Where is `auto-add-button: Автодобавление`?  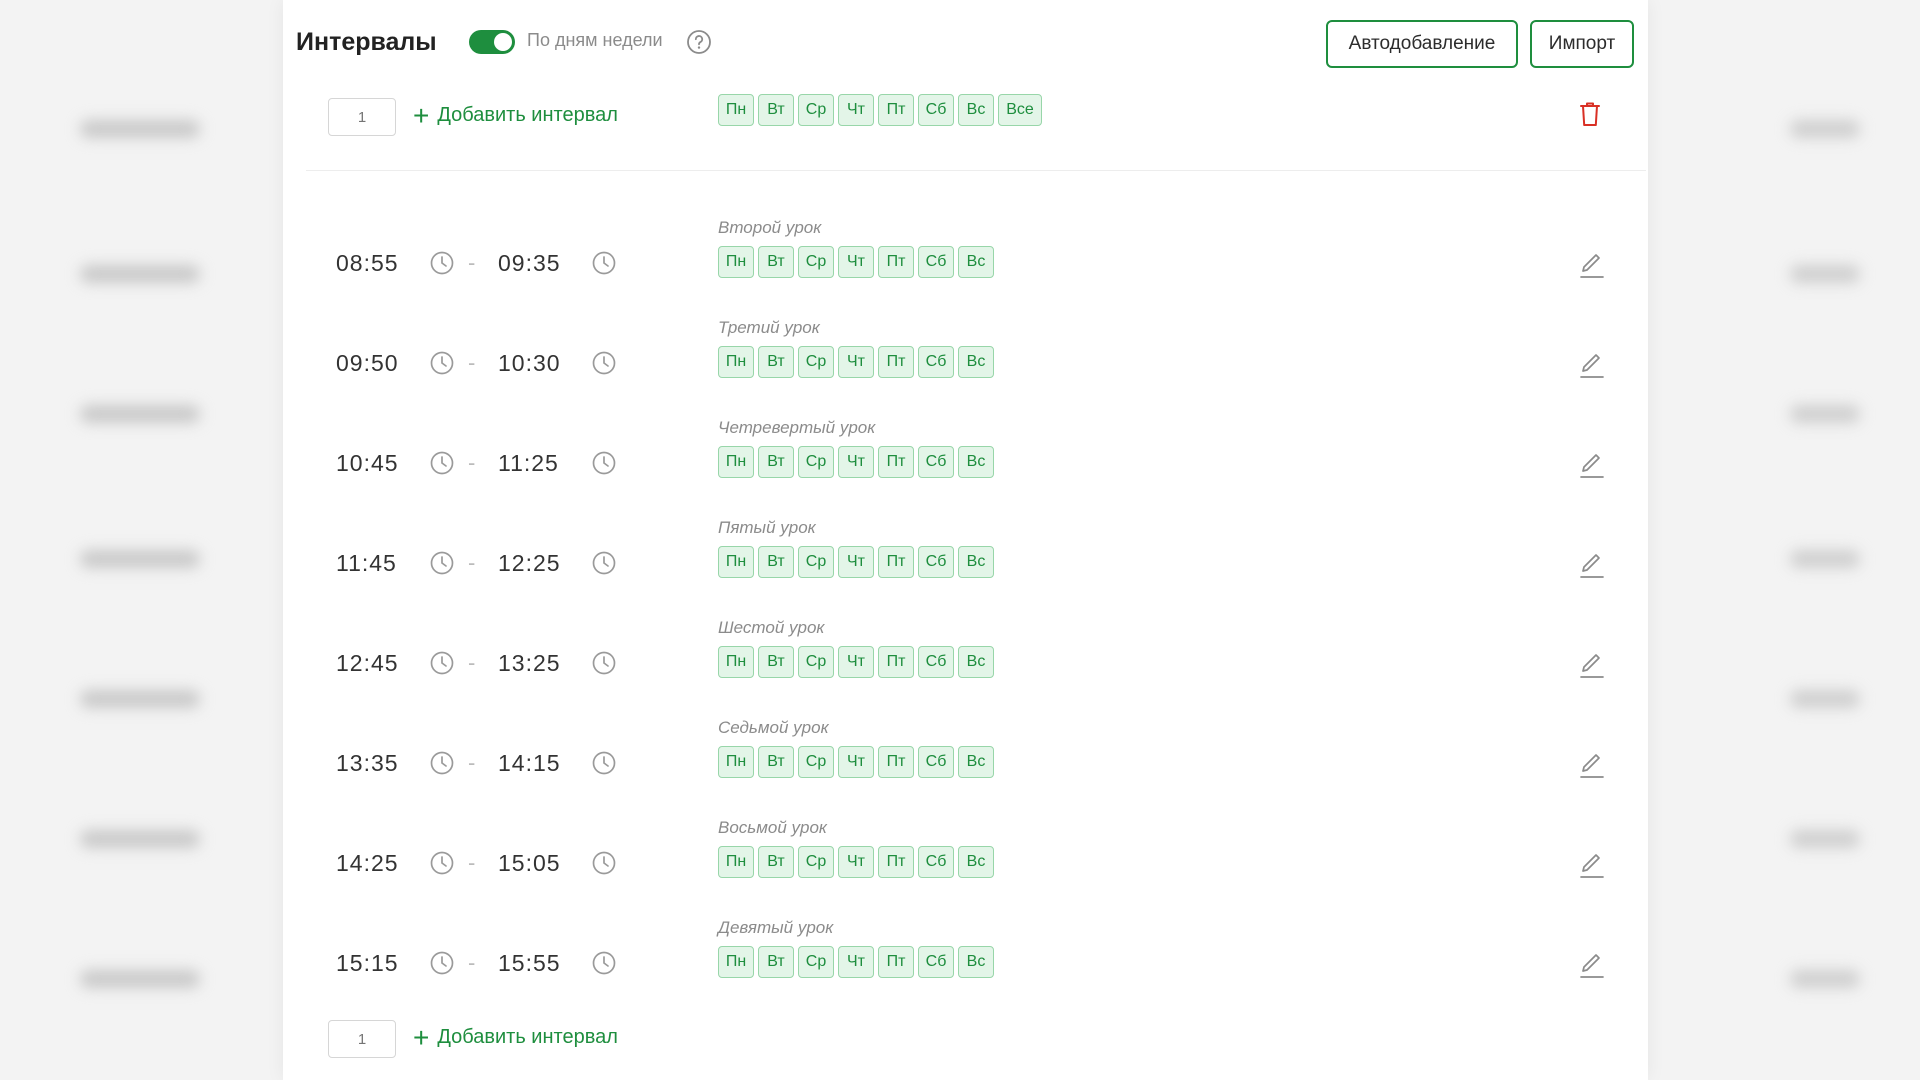 auto-add-button: Автодобавление is located at coordinates (1422, 44).